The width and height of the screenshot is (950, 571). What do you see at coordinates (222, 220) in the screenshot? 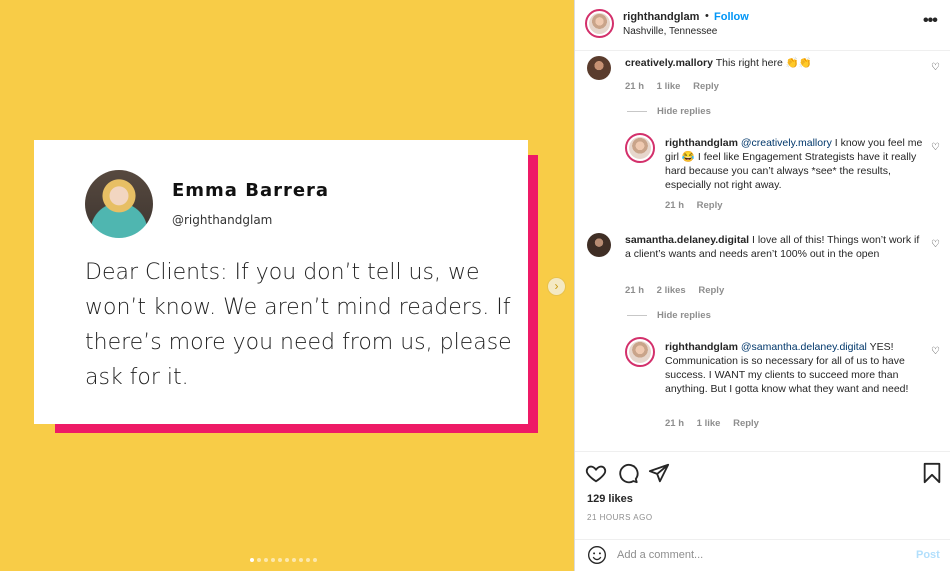
I see `author-handle: @righthandglam` at bounding box center [222, 220].